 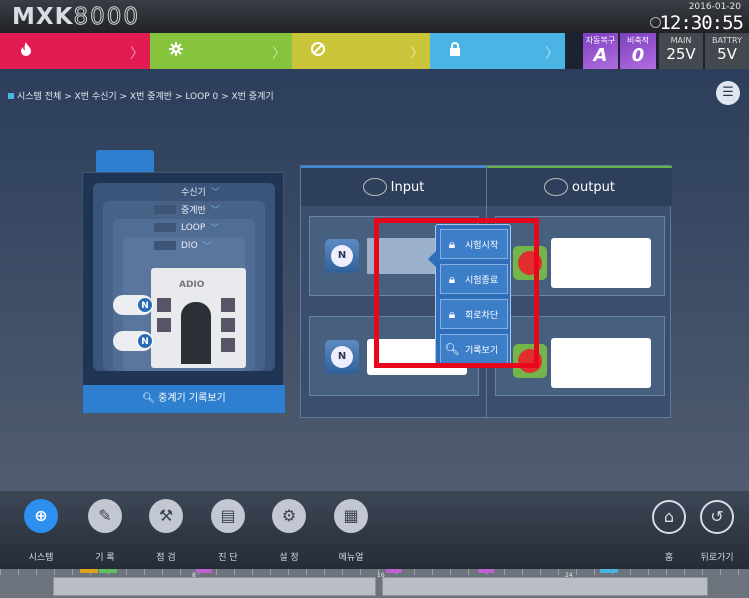 I want to click on fault-gear-icon, so click(x=176, y=51).